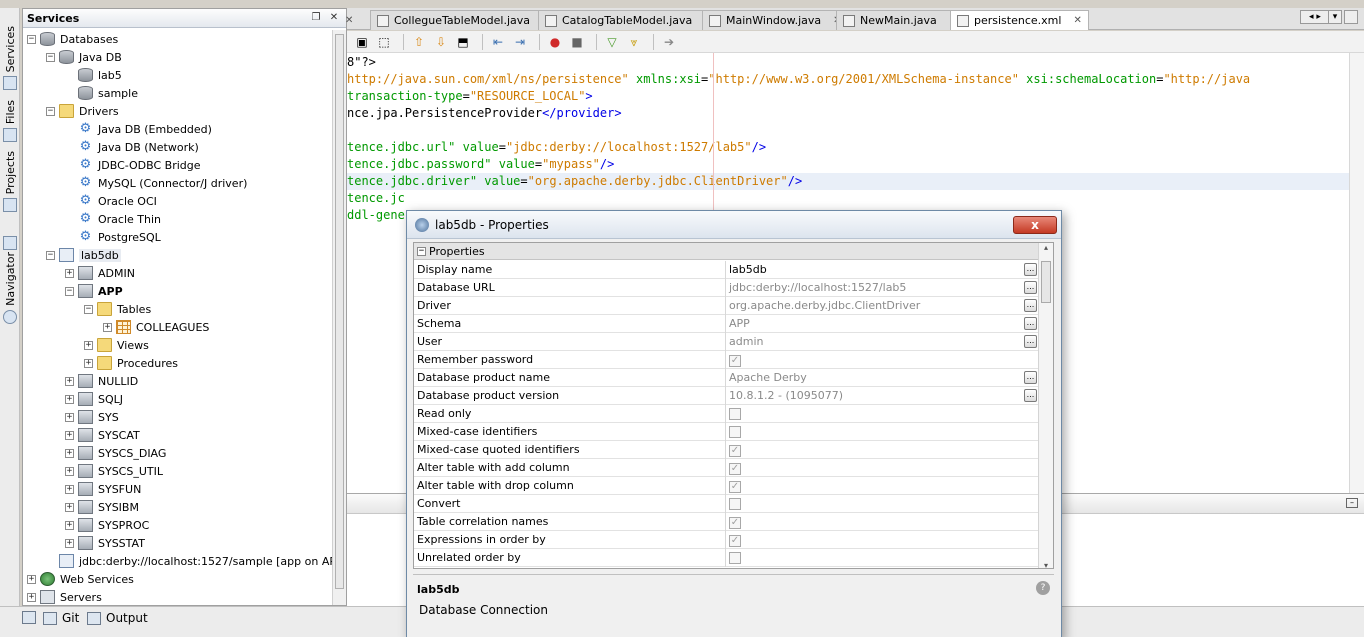  Describe the element at coordinates (1335, 17) in the screenshot. I see `tab-list-dropdown: ▾` at that location.